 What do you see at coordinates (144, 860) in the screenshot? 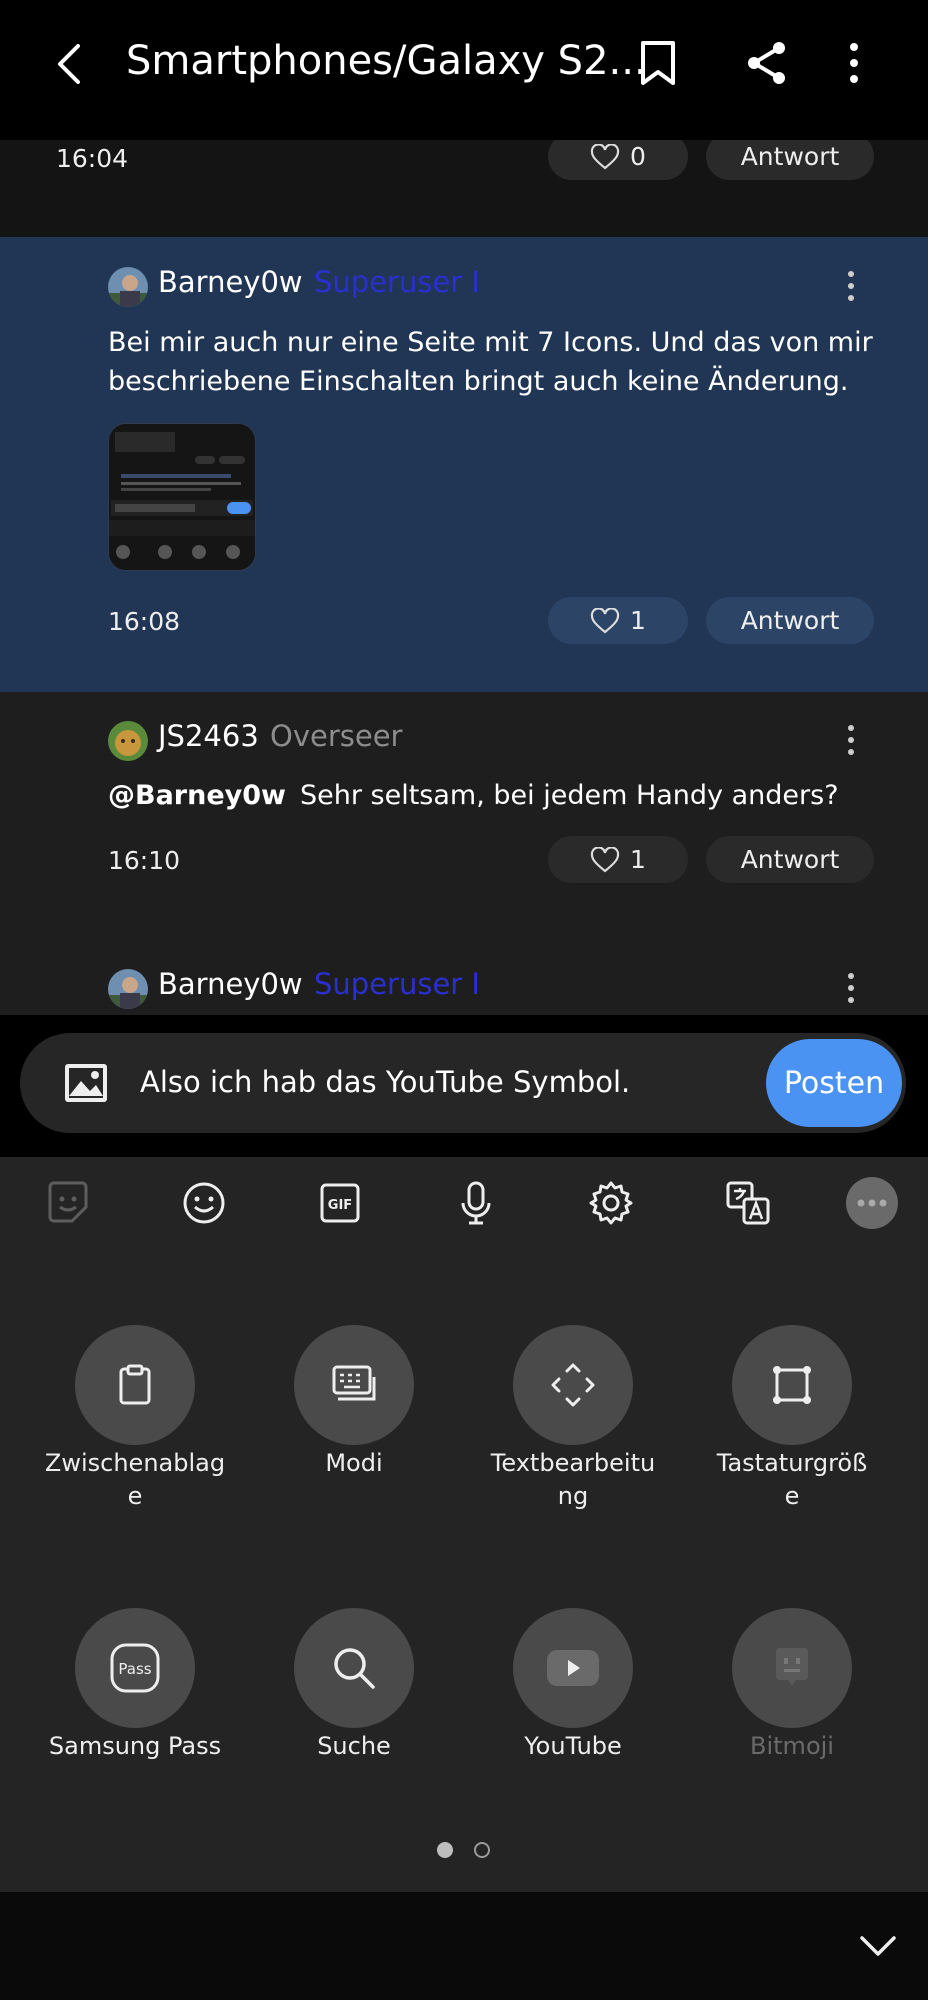
I see `post-time: 16:10` at bounding box center [144, 860].